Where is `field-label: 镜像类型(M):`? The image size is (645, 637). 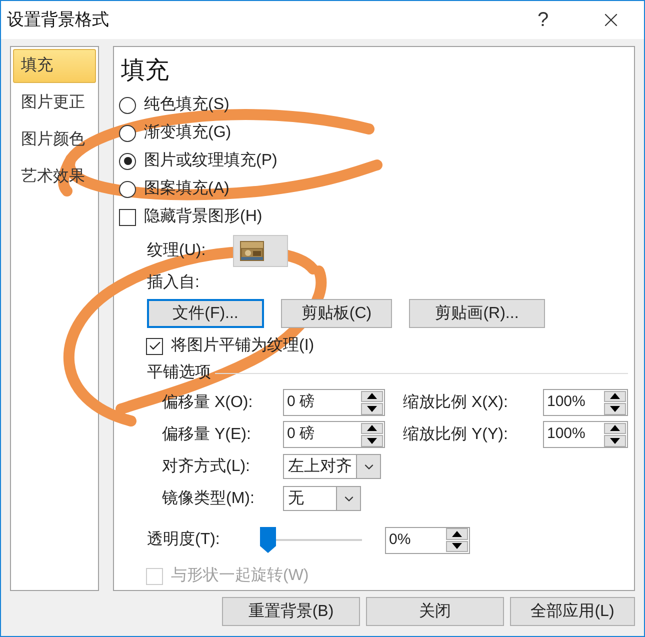
field-label: 镜像类型(M): is located at coordinates (209, 498).